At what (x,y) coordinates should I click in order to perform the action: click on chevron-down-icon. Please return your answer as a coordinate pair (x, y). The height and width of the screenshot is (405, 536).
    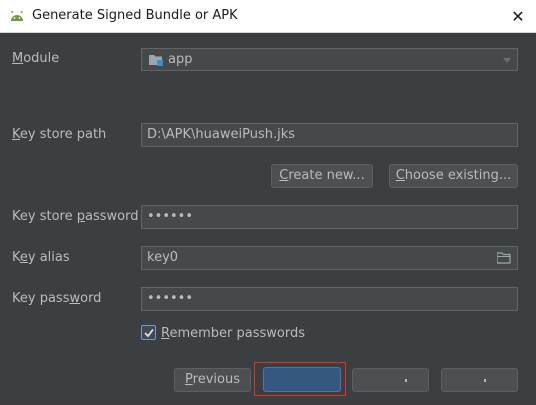
    Looking at the image, I should click on (507, 60).